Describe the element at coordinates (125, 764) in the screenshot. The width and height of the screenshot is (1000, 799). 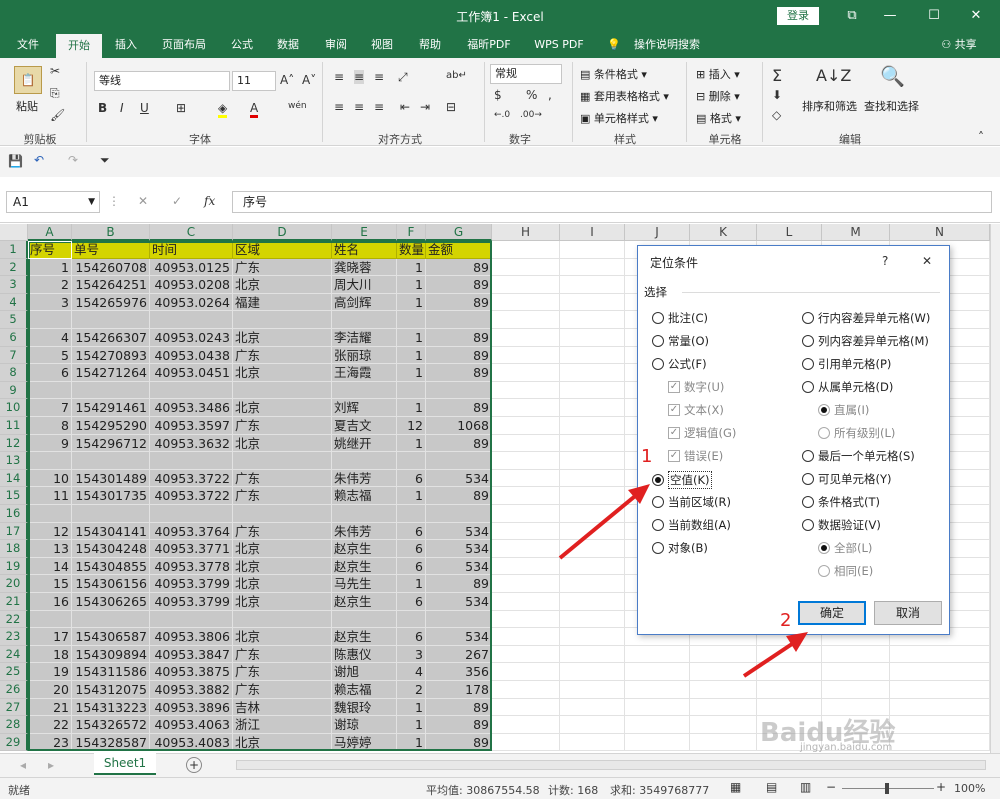
I see `sheet-tab-sheet1: Sheet1` at that location.